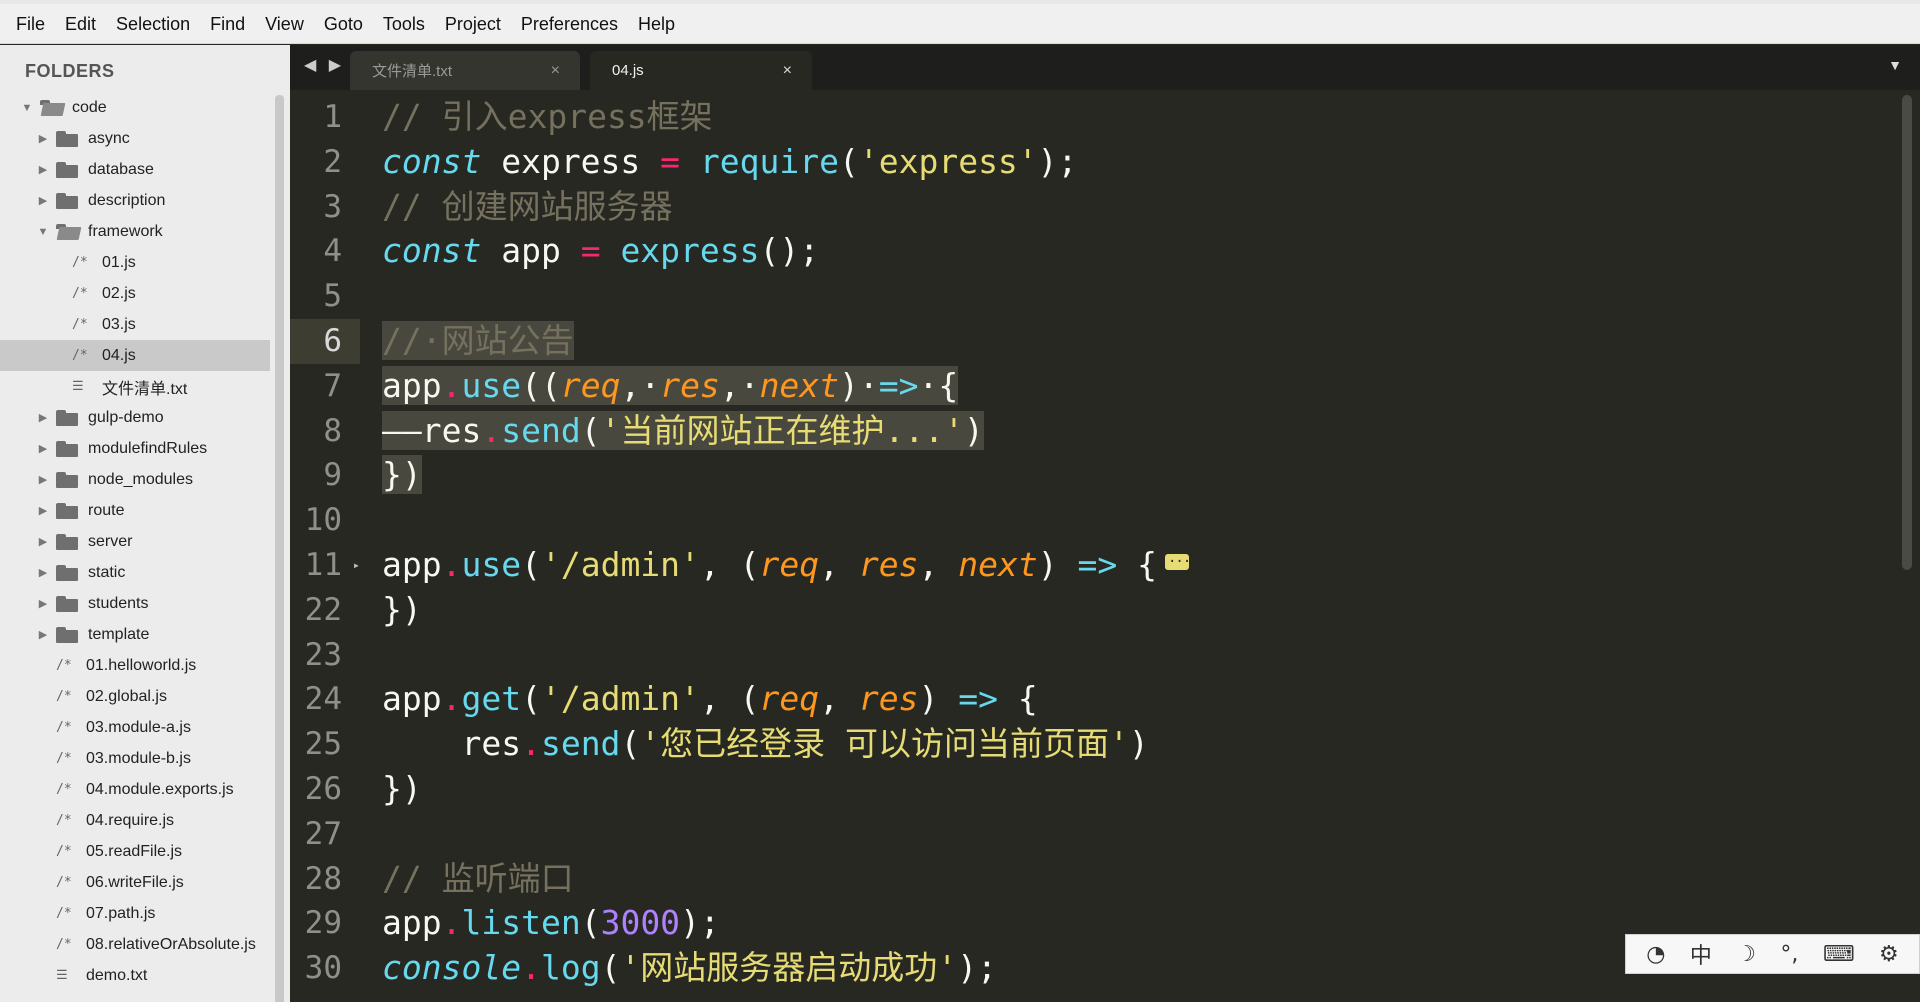 The image size is (1920, 1002). I want to click on code-line: const express = require('express');, so click(1122, 162).